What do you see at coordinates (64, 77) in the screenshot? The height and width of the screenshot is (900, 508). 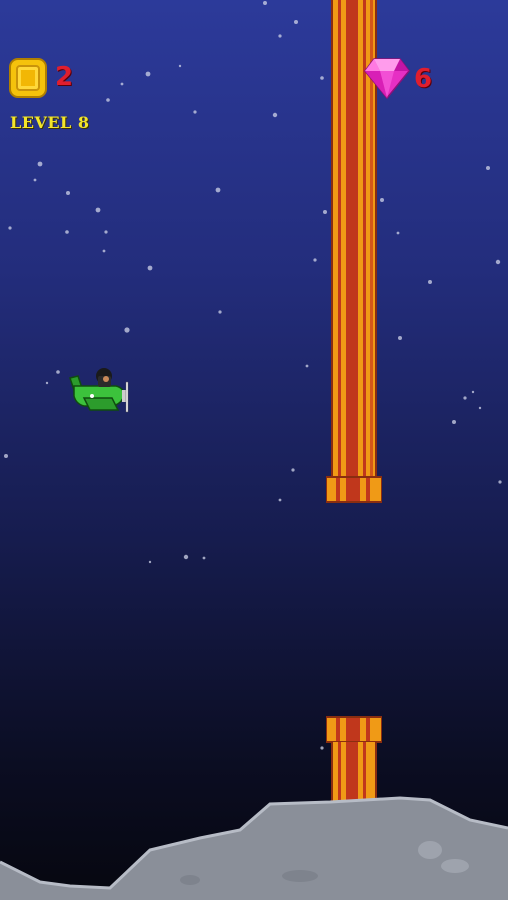 I see `coin-count: 2` at bounding box center [64, 77].